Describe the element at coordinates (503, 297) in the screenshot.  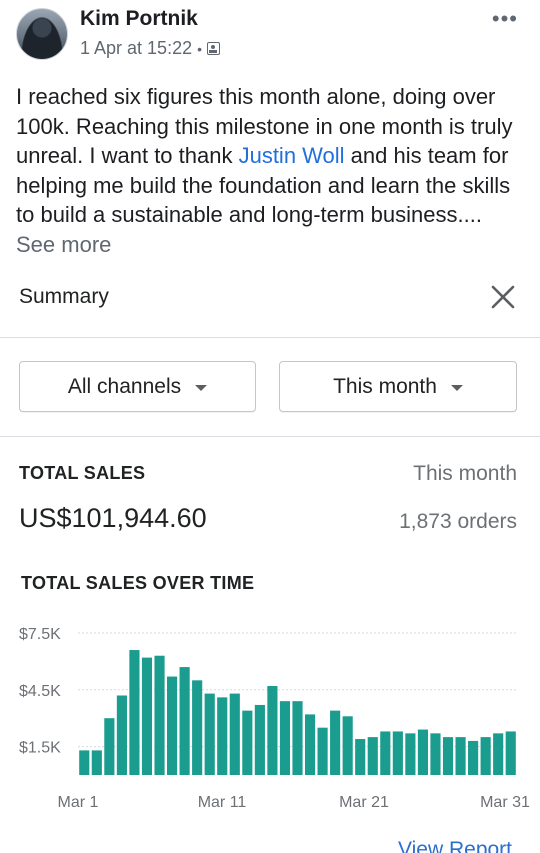
I see `close-icon` at that location.